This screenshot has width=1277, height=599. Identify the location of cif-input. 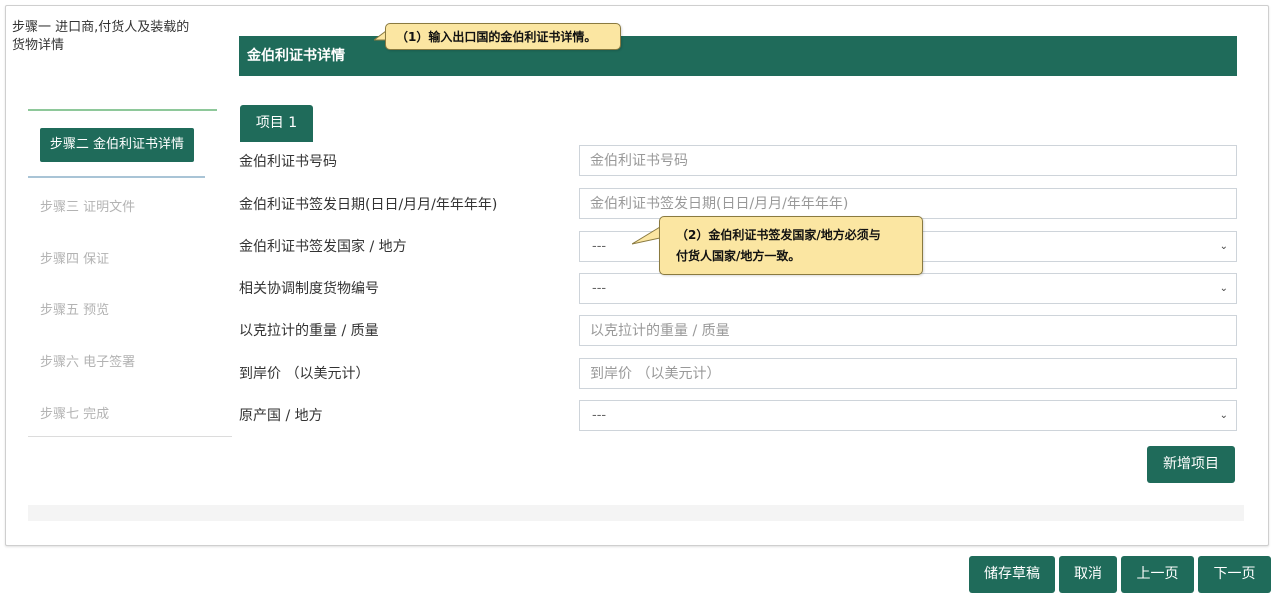
(908, 373).